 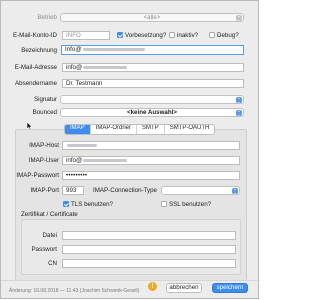 What do you see at coordinates (44, 190) in the screenshot?
I see `imap-port-label: IMAP-Port` at bounding box center [44, 190].